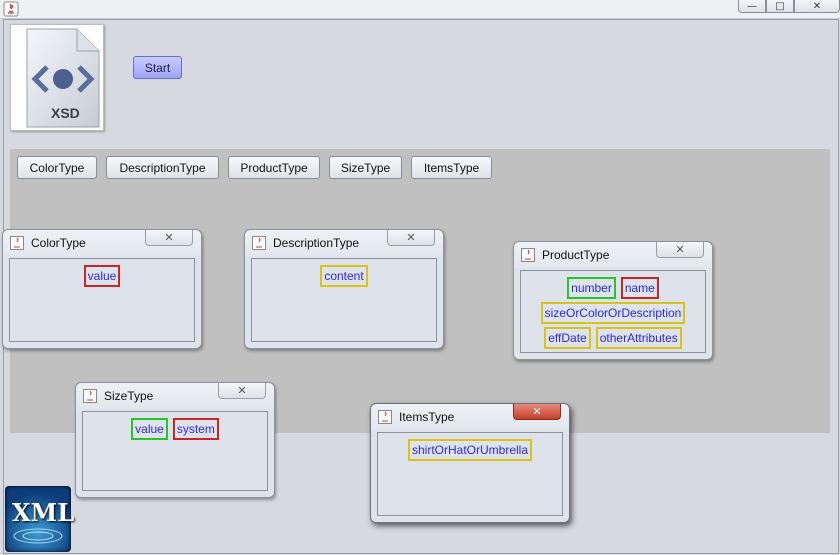  What do you see at coordinates (65, 113) in the screenshot?
I see `xsd-logo-text: XSD` at bounding box center [65, 113].